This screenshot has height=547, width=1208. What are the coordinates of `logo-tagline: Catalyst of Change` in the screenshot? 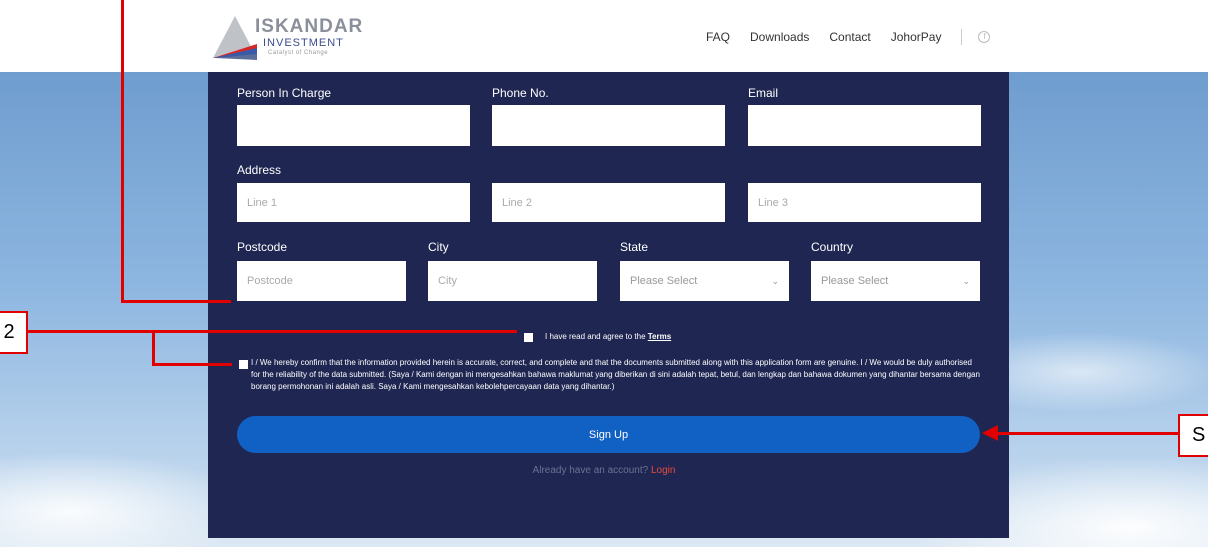 It's located at (298, 53).